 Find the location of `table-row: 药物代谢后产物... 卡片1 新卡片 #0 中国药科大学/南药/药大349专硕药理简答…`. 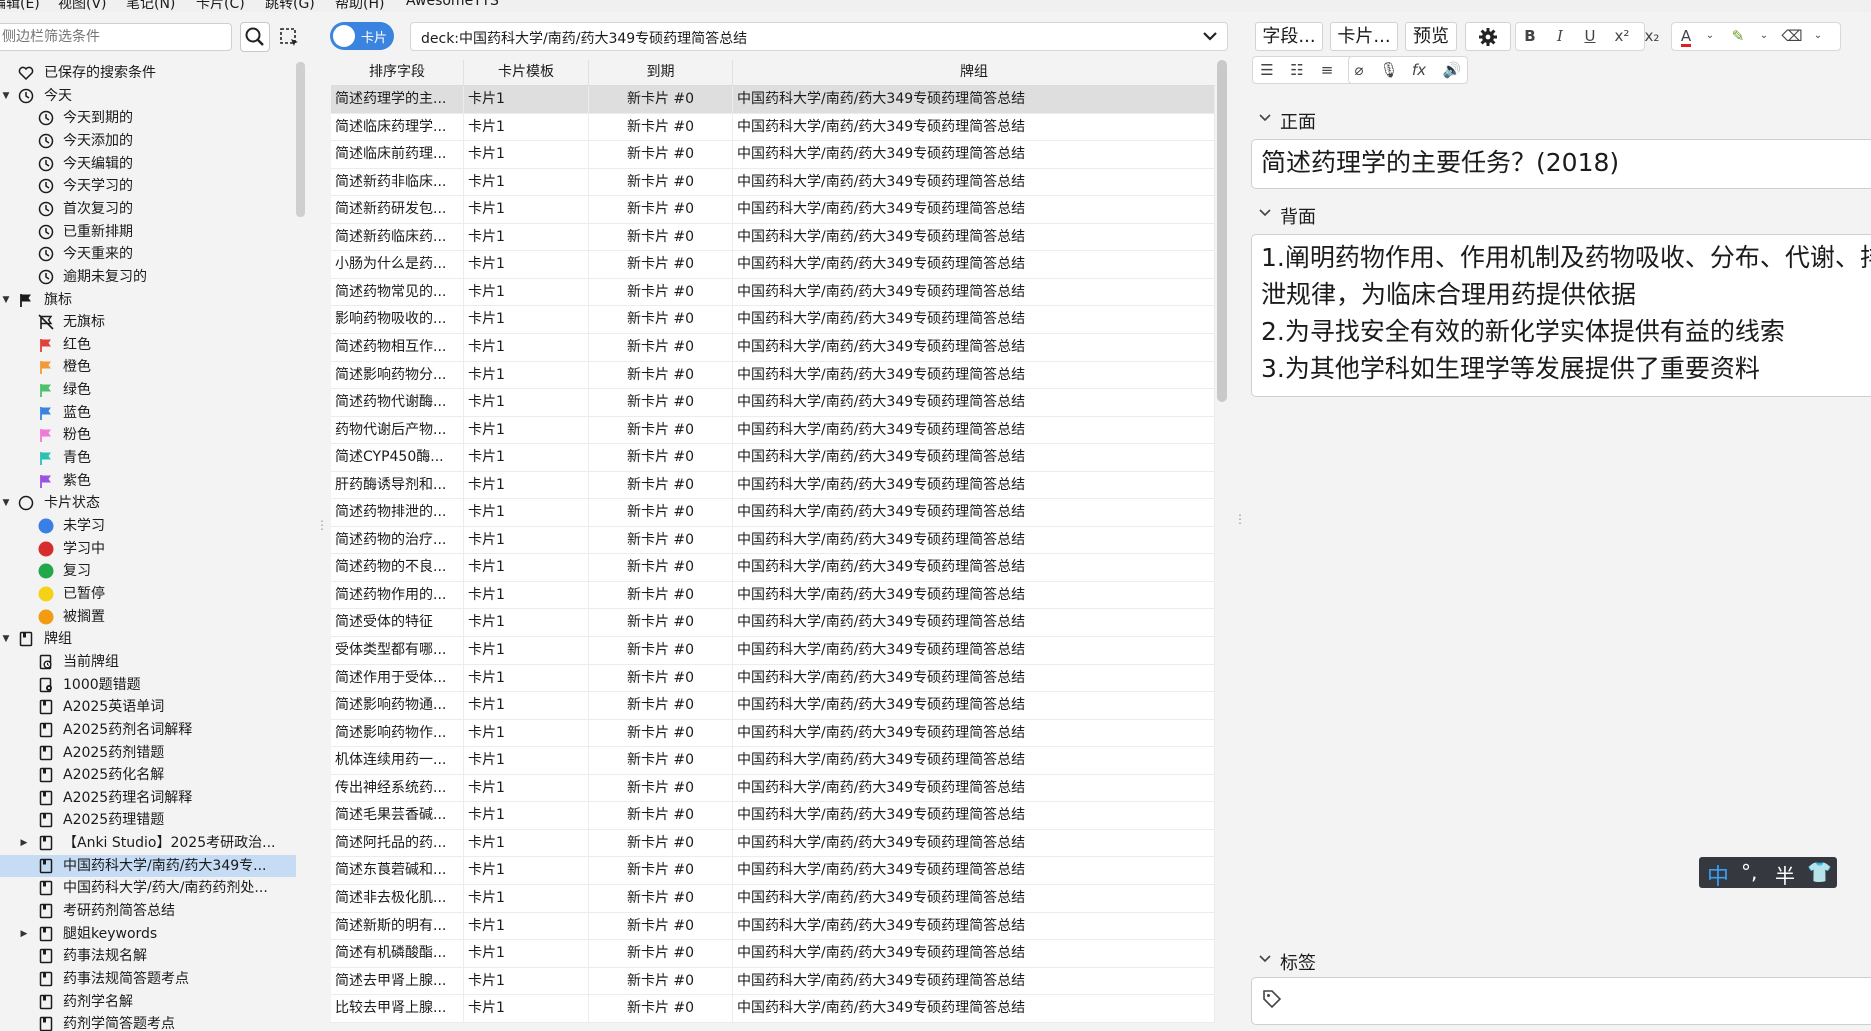

table-row: 药物代谢后产物... 卡片1 新卡片 #0 中国药科大学/南药/药大349专硕药理简答… is located at coordinates (773, 430).